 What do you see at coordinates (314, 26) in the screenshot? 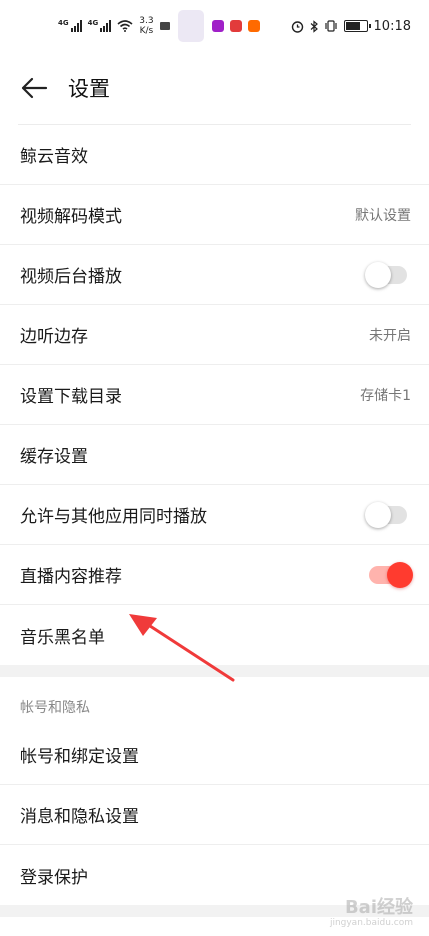
I see `bluetooth-icon` at bounding box center [314, 26].